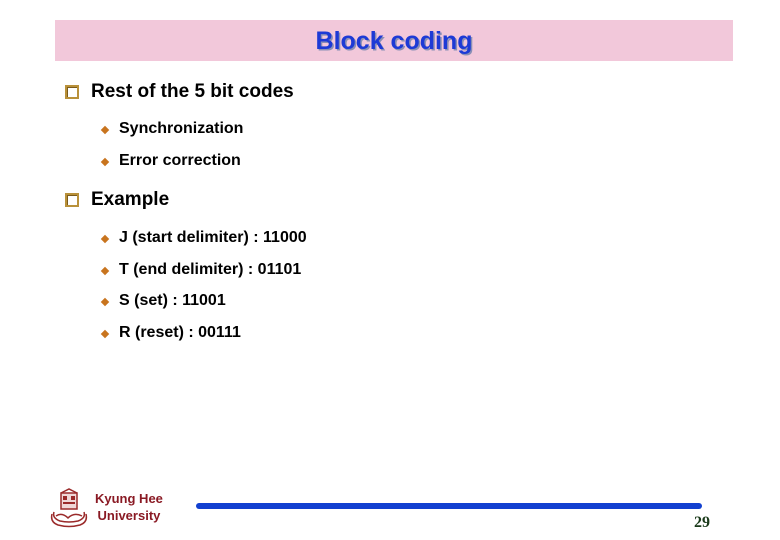  I want to click on section-heading-text: Example, so click(130, 199).